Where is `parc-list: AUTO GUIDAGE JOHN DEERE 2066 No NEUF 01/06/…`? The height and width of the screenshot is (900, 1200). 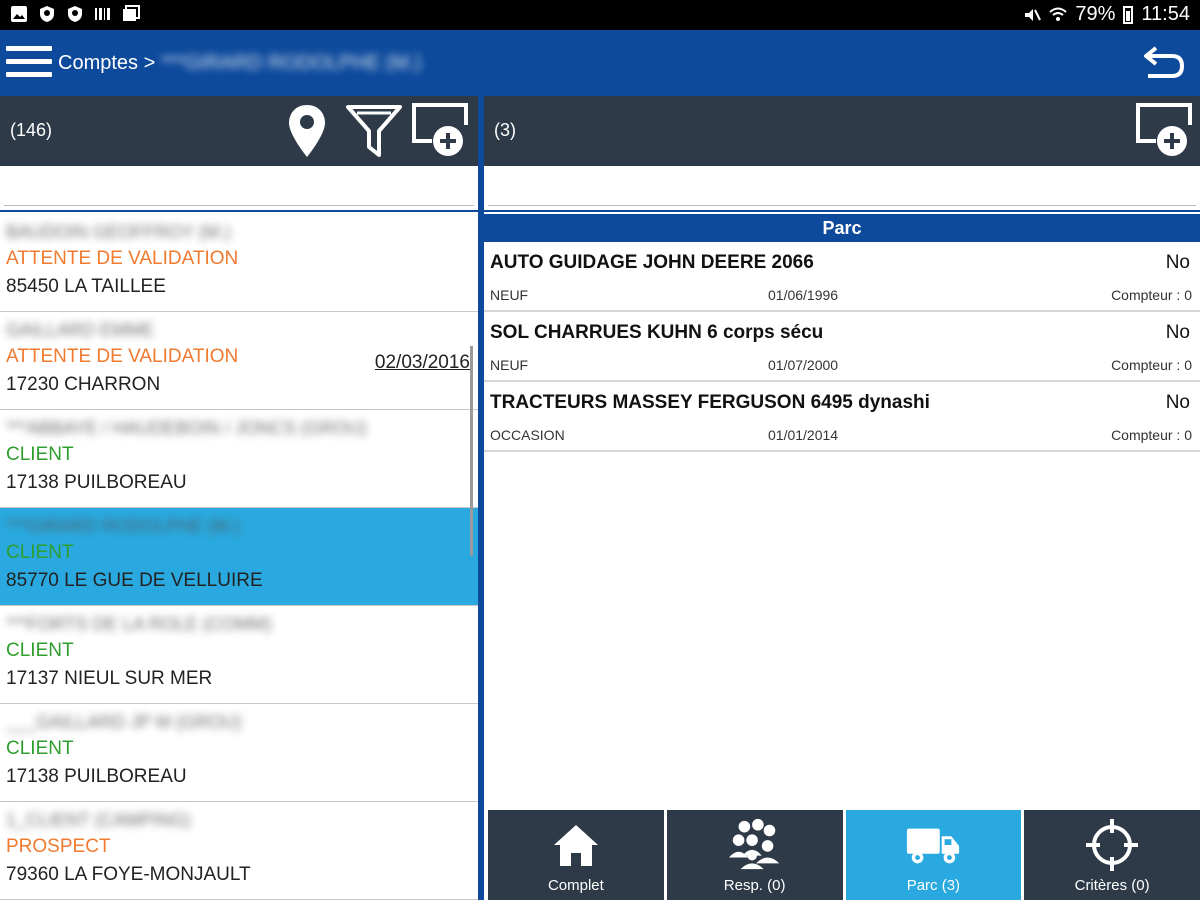
parc-list: AUTO GUIDAGE JOHN DEERE 2066 No NEUF 01/06/… is located at coordinates (842, 347).